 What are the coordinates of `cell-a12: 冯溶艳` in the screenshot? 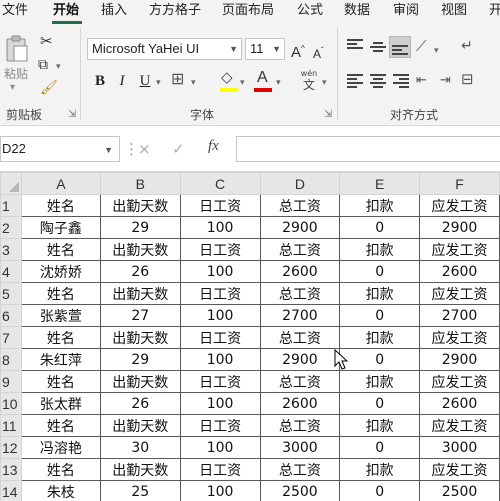 It's located at (60, 447).